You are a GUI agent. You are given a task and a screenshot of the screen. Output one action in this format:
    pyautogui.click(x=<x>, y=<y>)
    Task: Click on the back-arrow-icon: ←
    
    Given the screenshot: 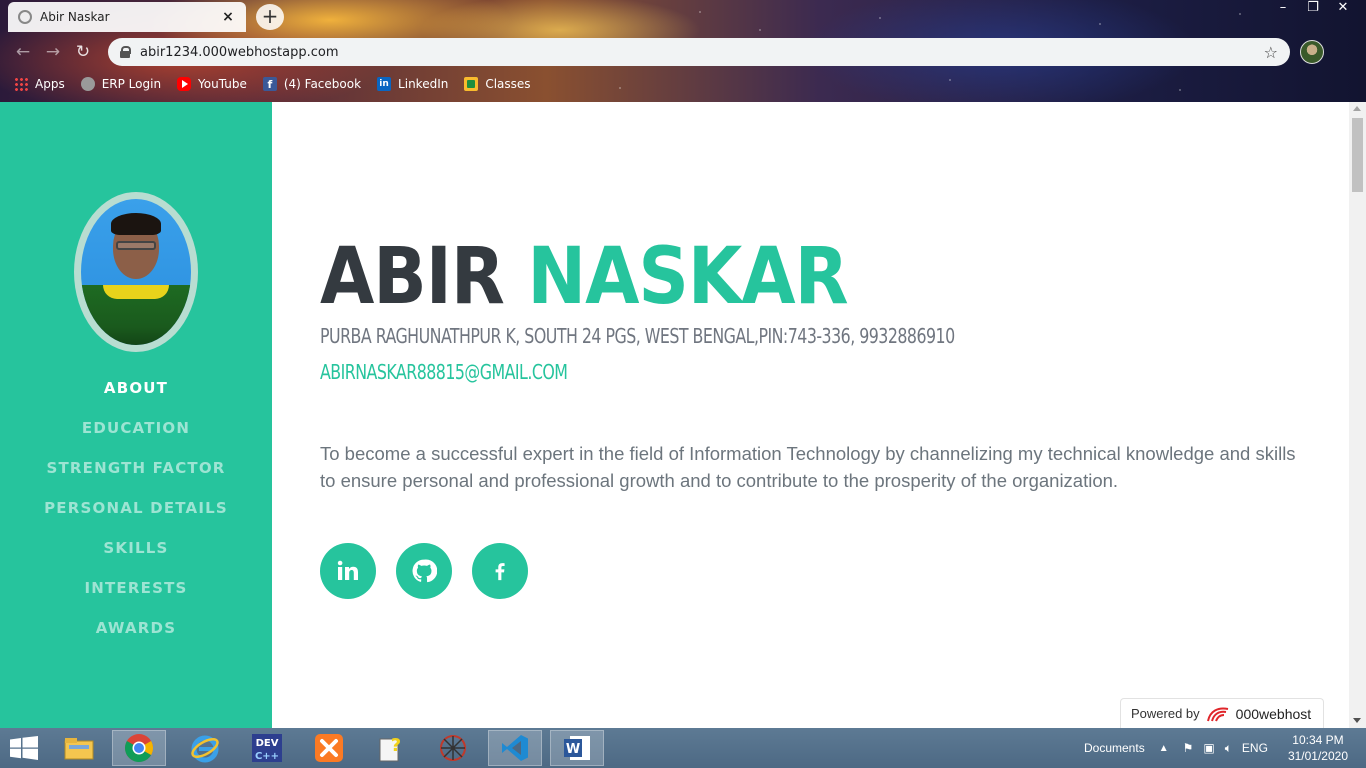 What is the action you would take?
    pyautogui.click(x=23, y=52)
    